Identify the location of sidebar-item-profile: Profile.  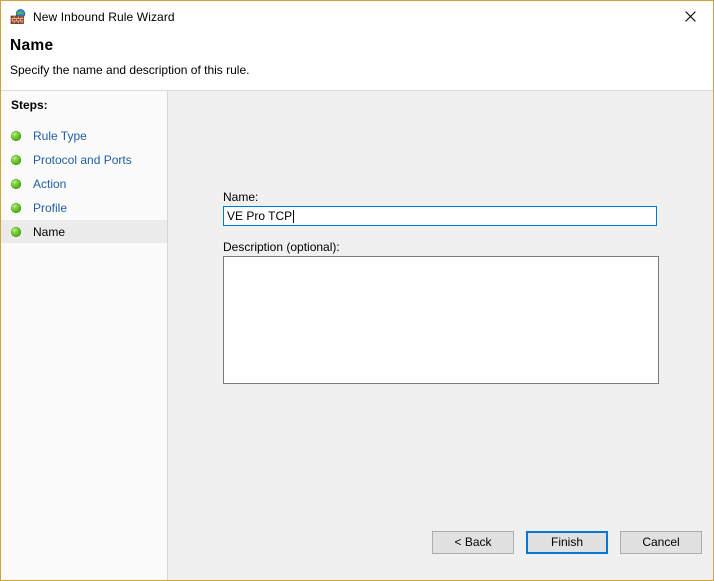
(84, 207).